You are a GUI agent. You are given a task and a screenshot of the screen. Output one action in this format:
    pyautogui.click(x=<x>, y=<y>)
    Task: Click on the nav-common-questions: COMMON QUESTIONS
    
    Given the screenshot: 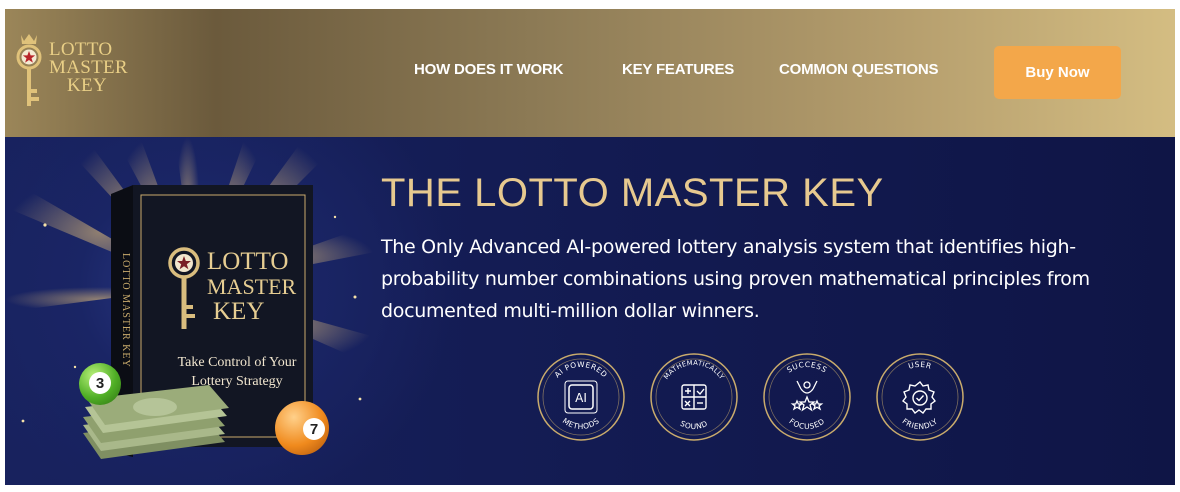 What is the action you would take?
    pyautogui.click(x=859, y=69)
    